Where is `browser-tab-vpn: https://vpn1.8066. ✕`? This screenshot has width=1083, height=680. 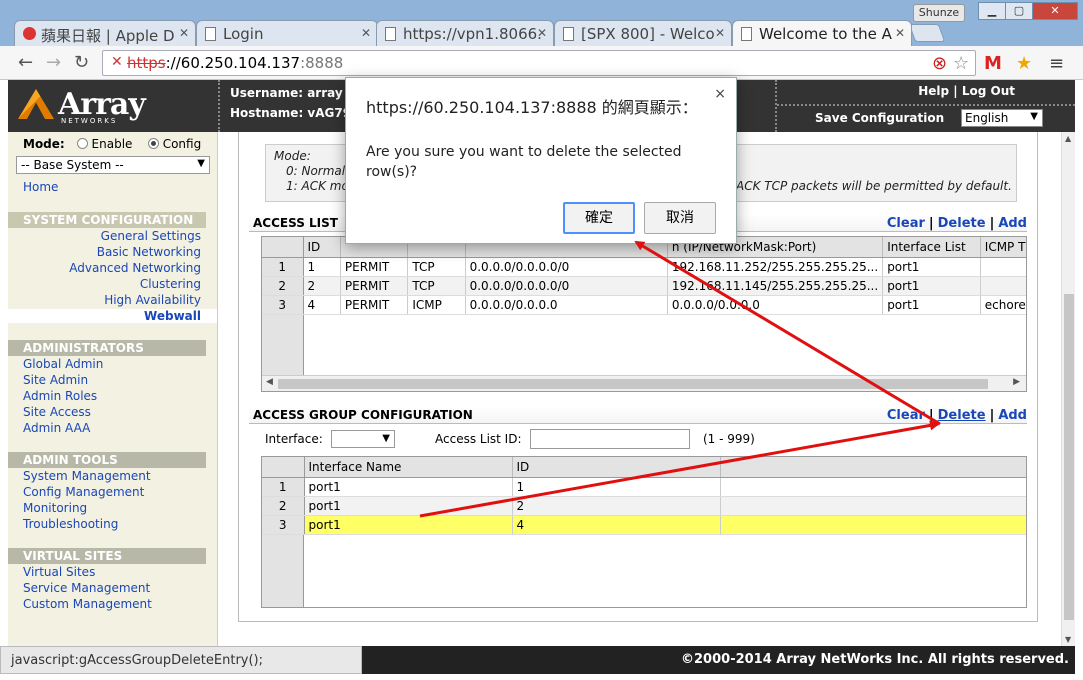
browser-tab-vpn: https://vpn1.8066. ✕ is located at coordinates (465, 33).